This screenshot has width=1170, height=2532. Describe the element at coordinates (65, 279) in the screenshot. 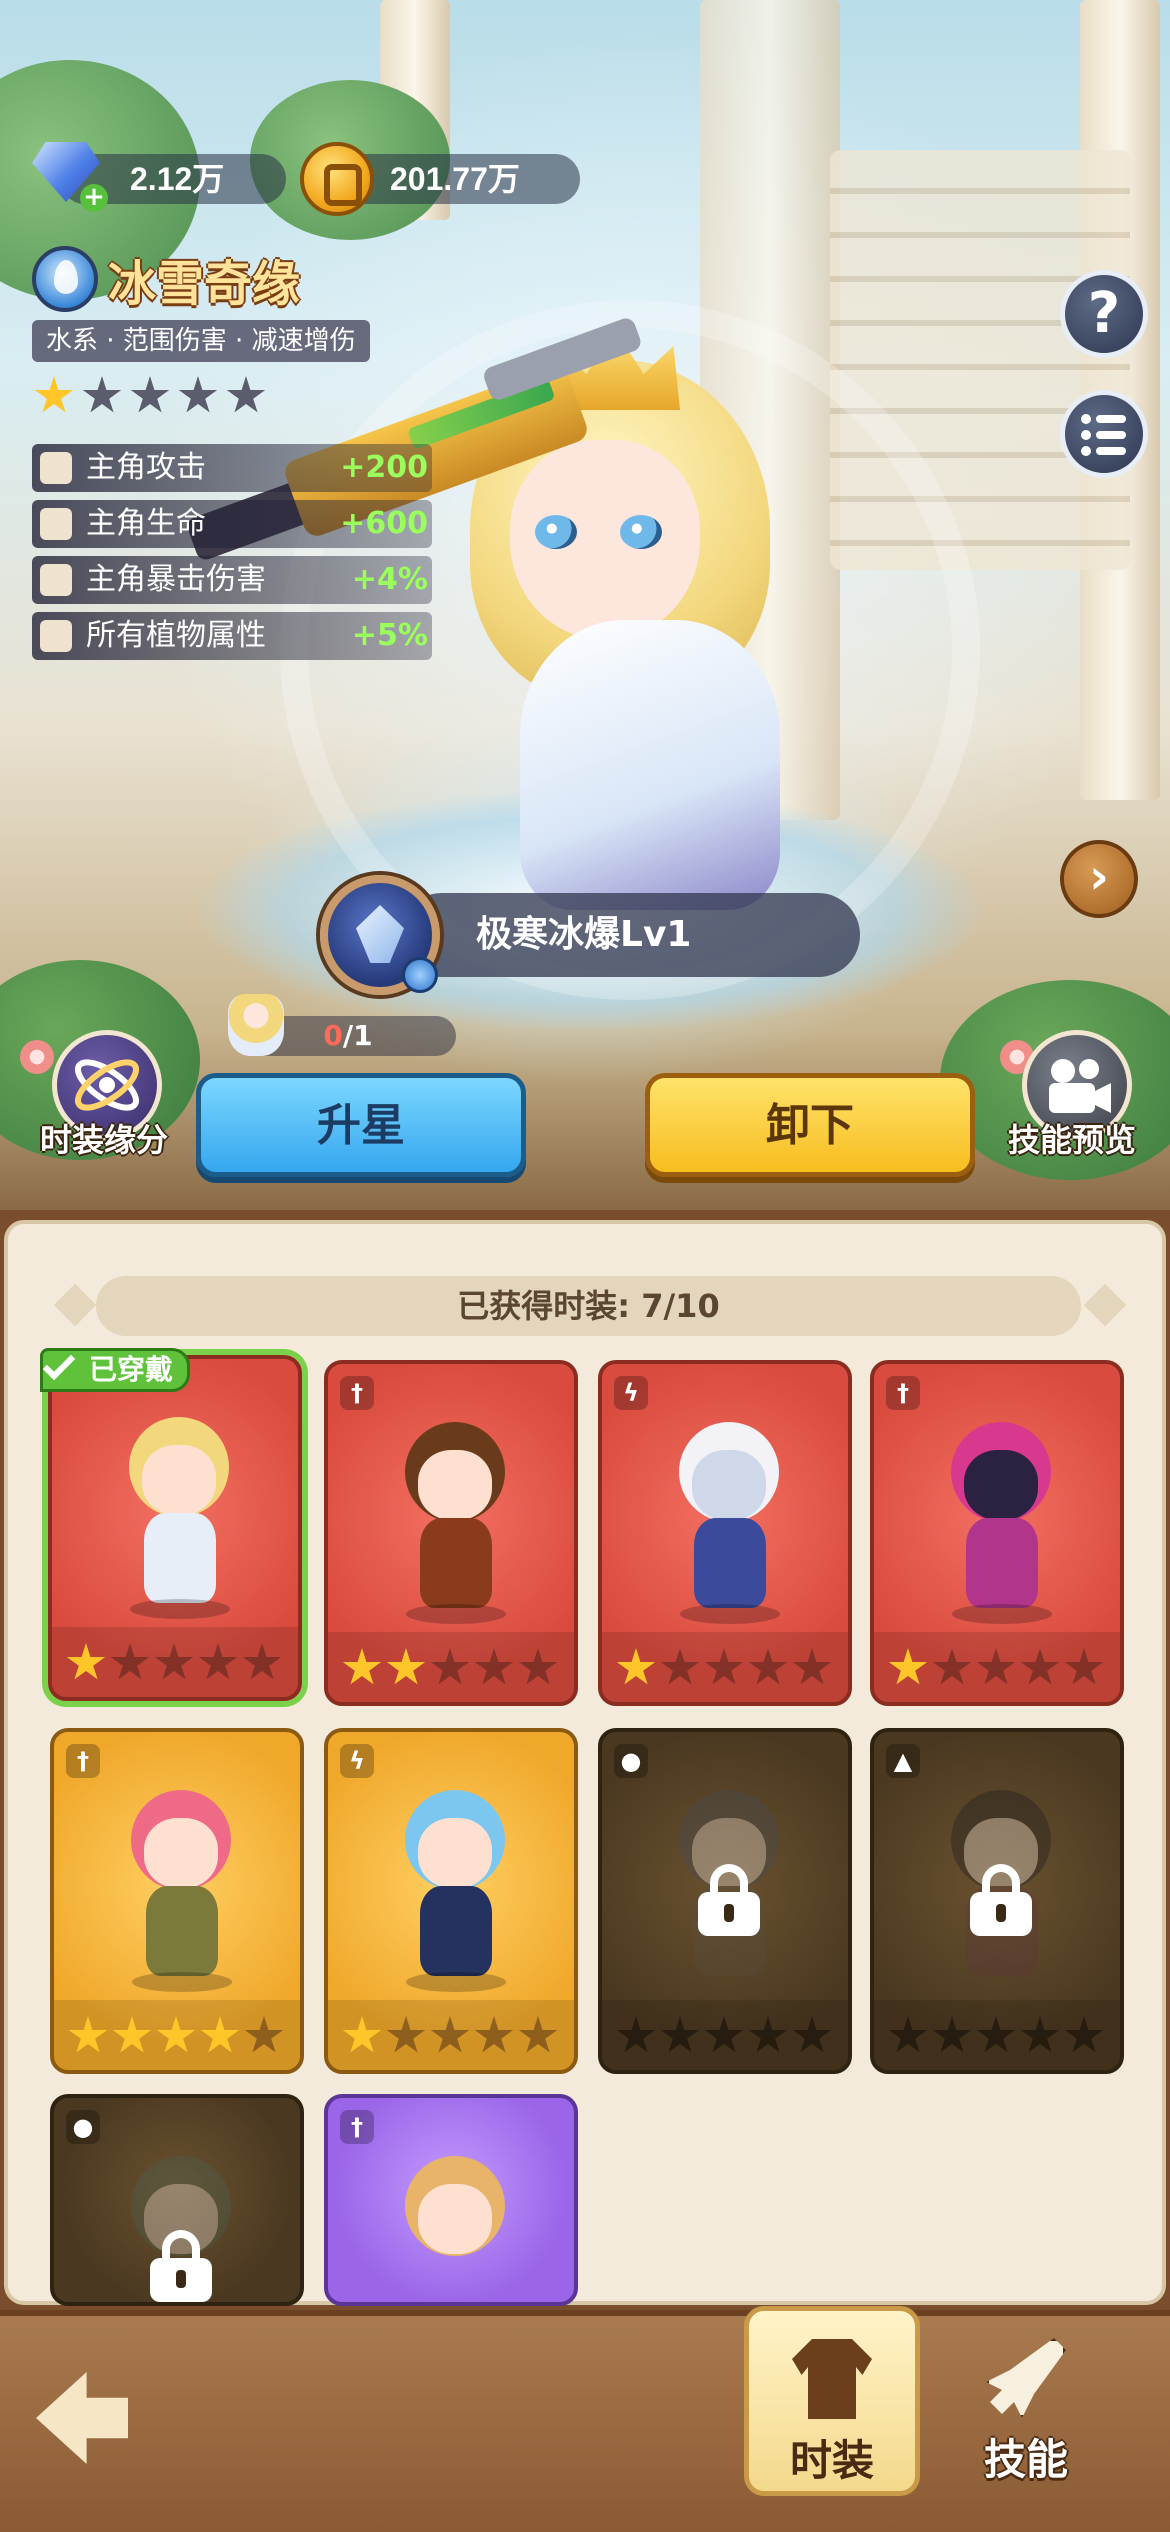

I see `water-element-icon` at that location.